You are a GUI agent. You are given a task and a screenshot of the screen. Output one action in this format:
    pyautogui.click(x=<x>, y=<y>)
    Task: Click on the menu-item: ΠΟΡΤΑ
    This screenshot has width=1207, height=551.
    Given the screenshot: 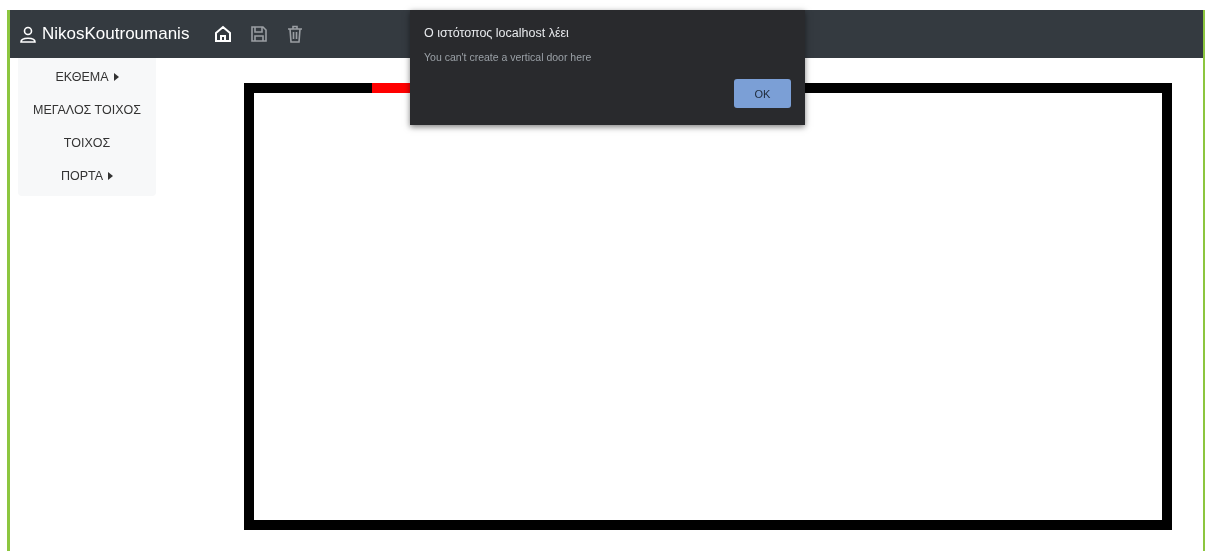 What is the action you would take?
    pyautogui.click(x=87, y=175)
    